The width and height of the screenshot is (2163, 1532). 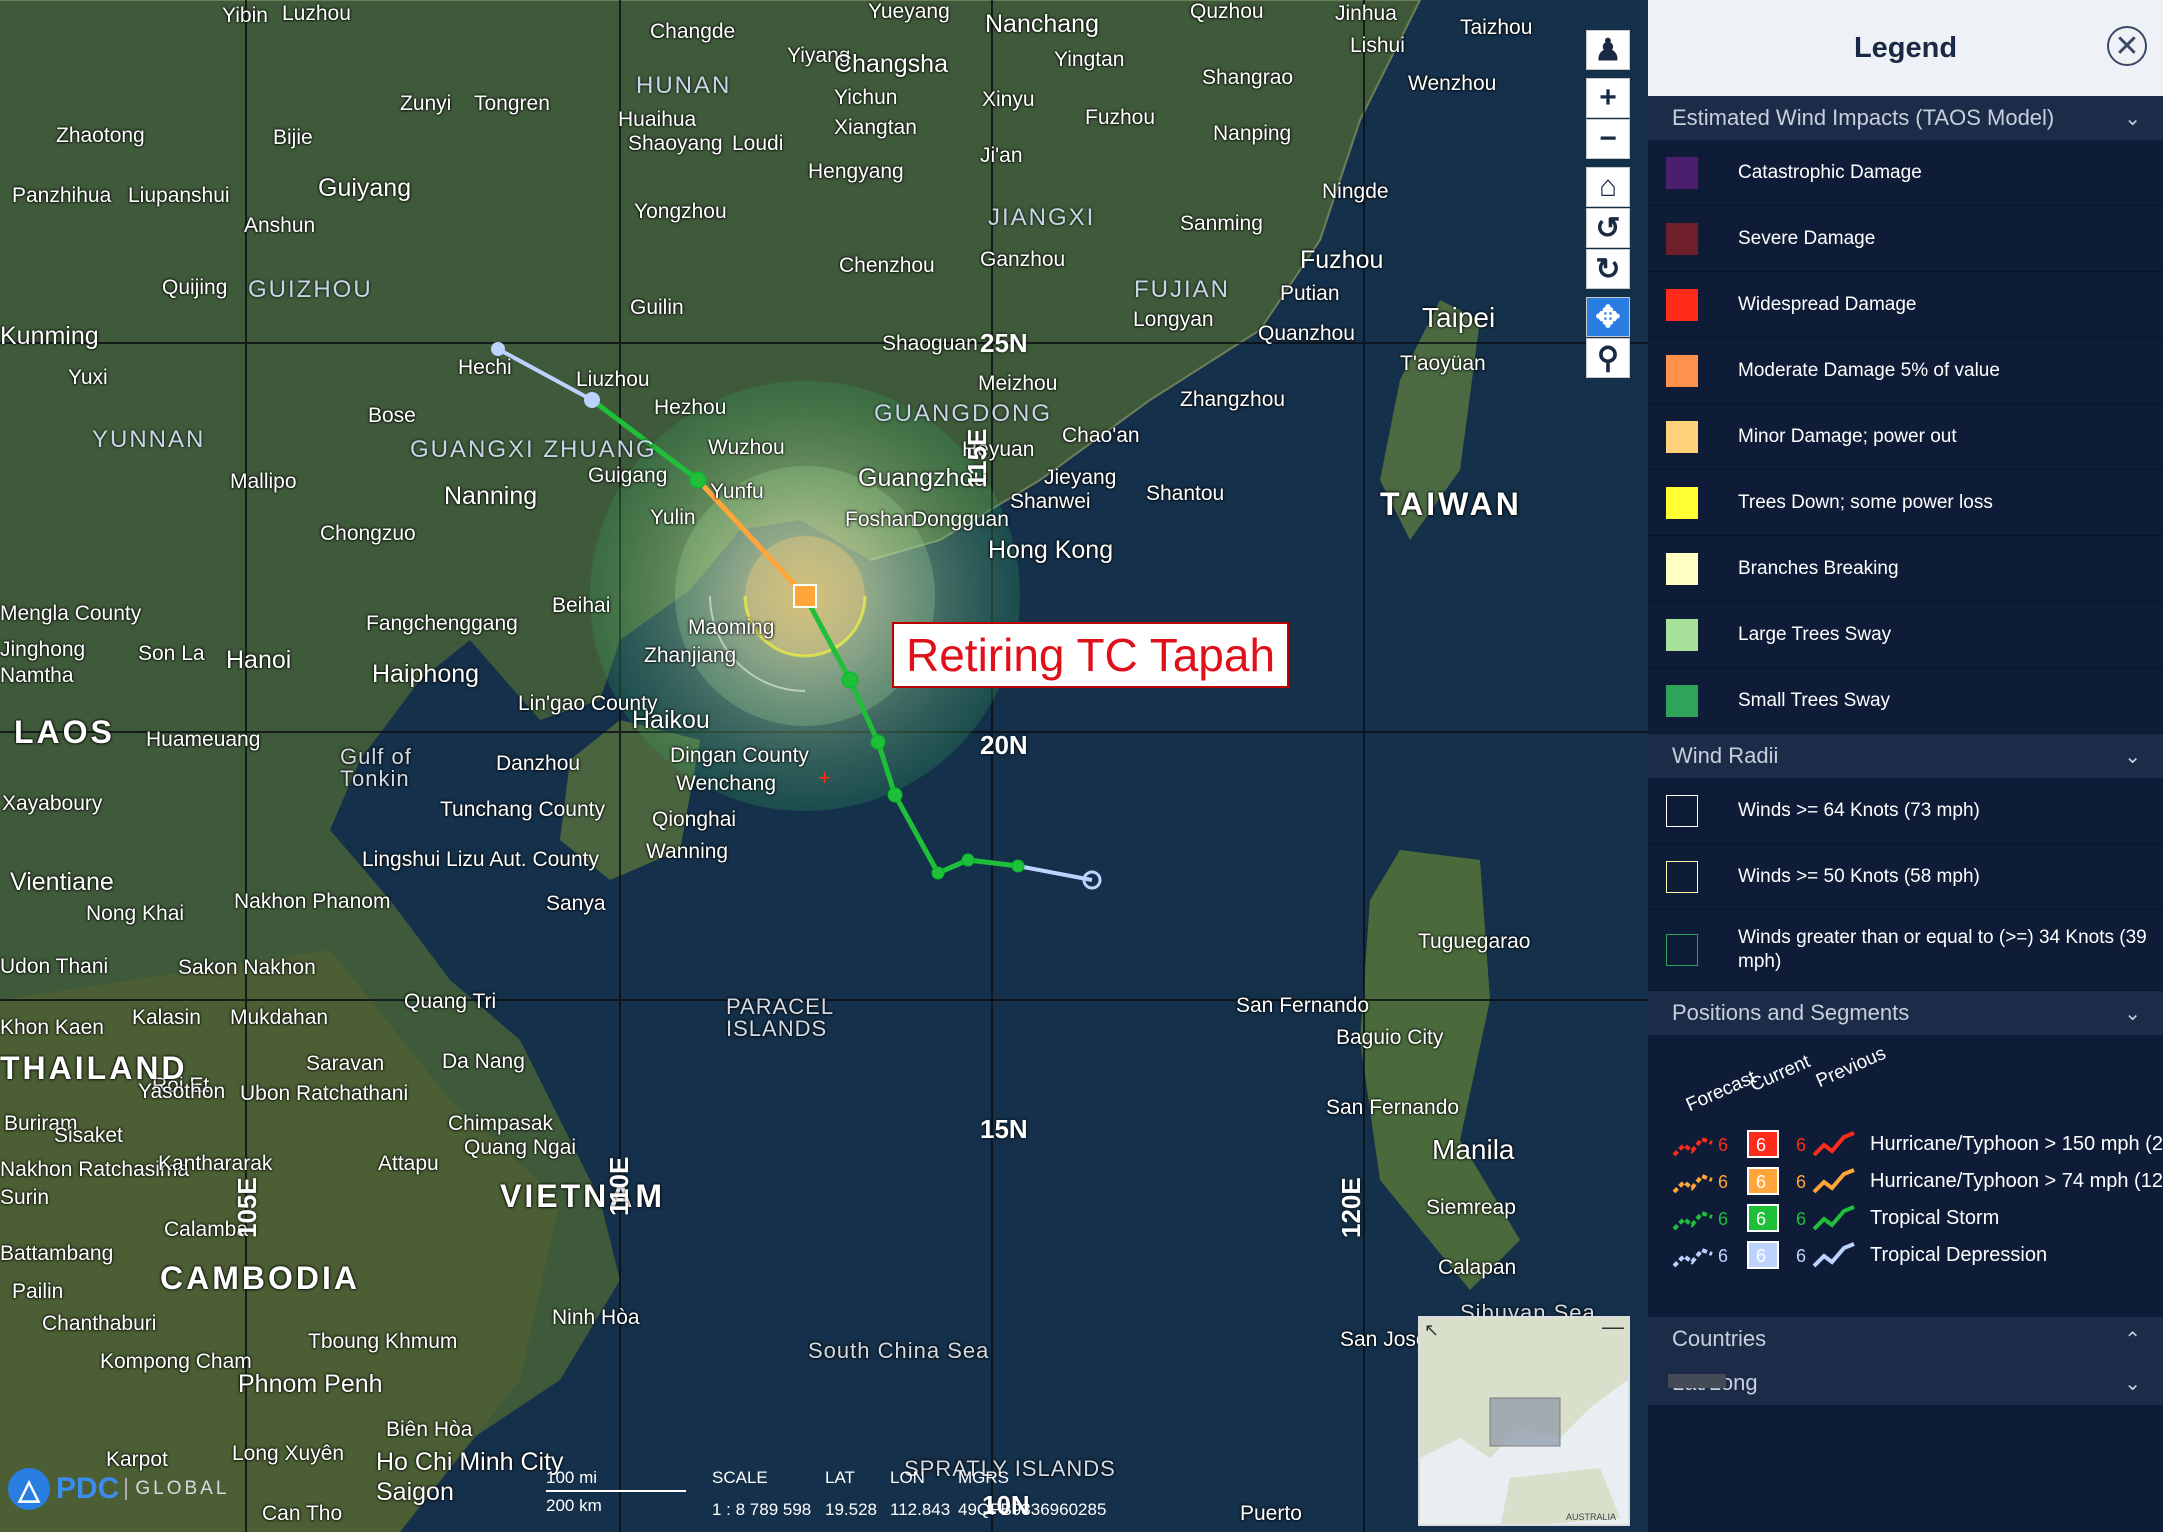 I want to click on sea-label: South China Sea, so click(x=899, y=1350).